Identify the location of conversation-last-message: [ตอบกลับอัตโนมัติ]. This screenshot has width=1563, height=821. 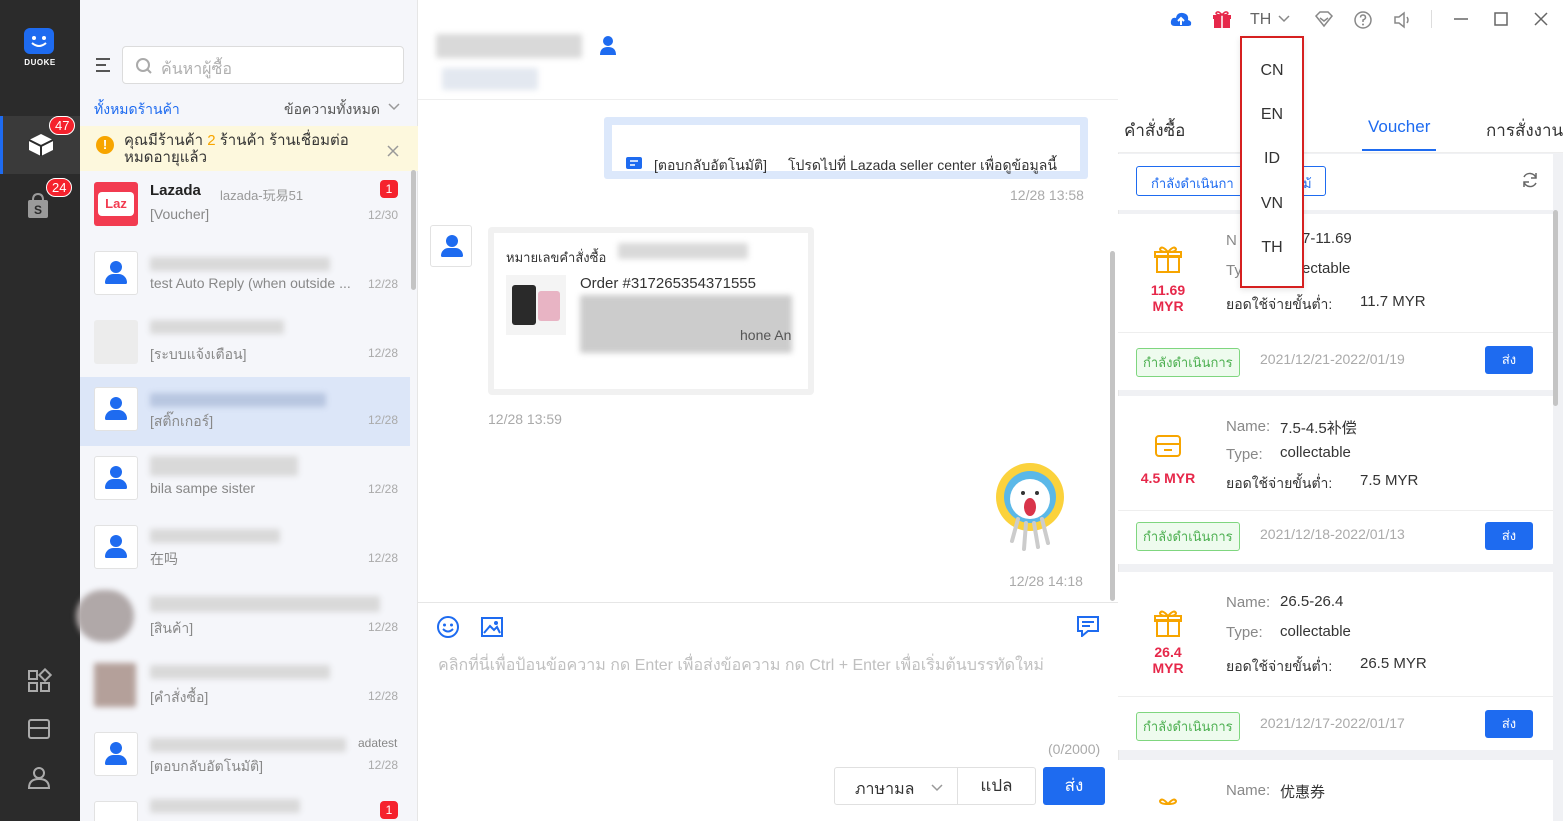
(207, 766).